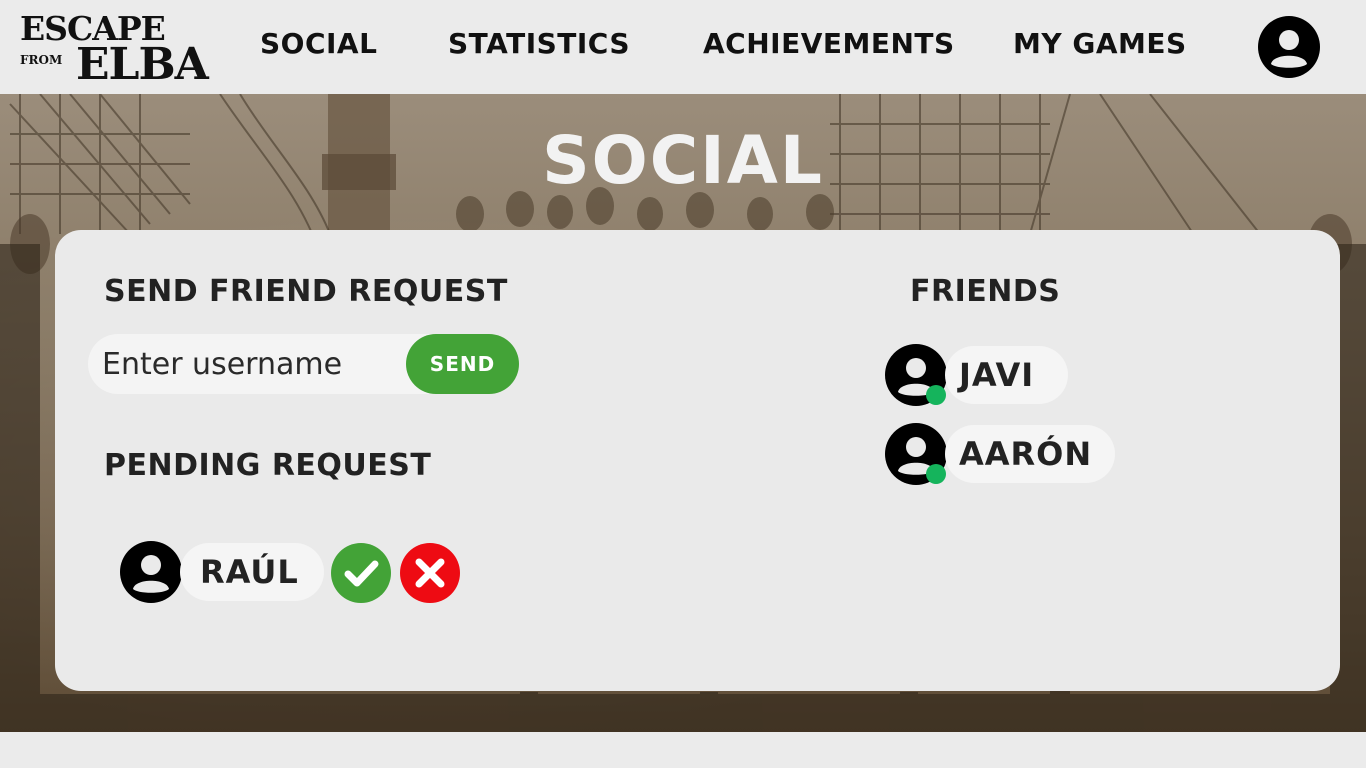  What do you see at coordinates (829, 44) in the screenshot?
I see `nav-achievements: ACHIEVEMENTS` at bounding box center [829, 44].